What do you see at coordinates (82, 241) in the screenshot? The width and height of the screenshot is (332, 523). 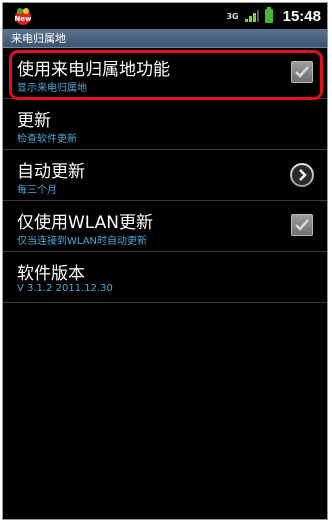 I see `setting-subtitle: 仅当连接到WLAN时自动更新` at bounding box center [82, 241].